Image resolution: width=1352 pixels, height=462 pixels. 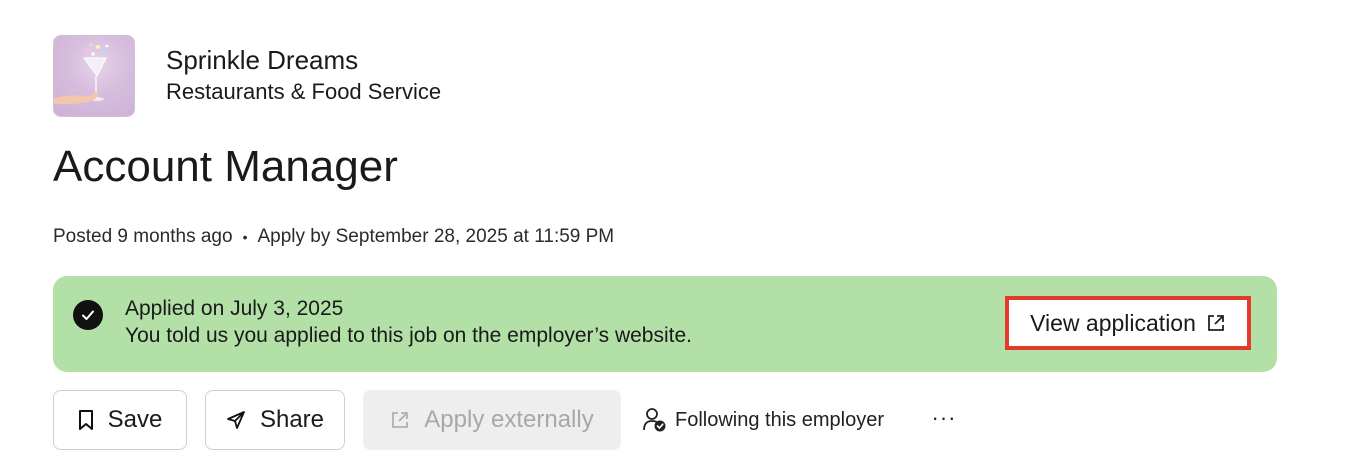 I want to click on send-icon, so click(x=236, y=420).